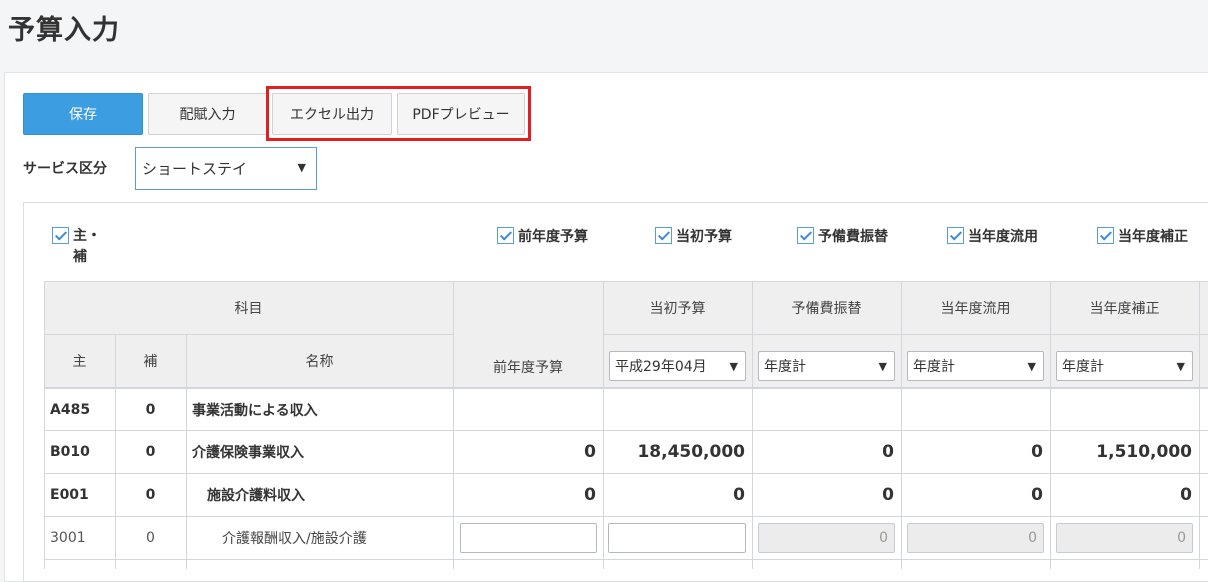 This screenshot has width=1208, height=582. I want to click on correction-input: 0, so click(1124, 538).